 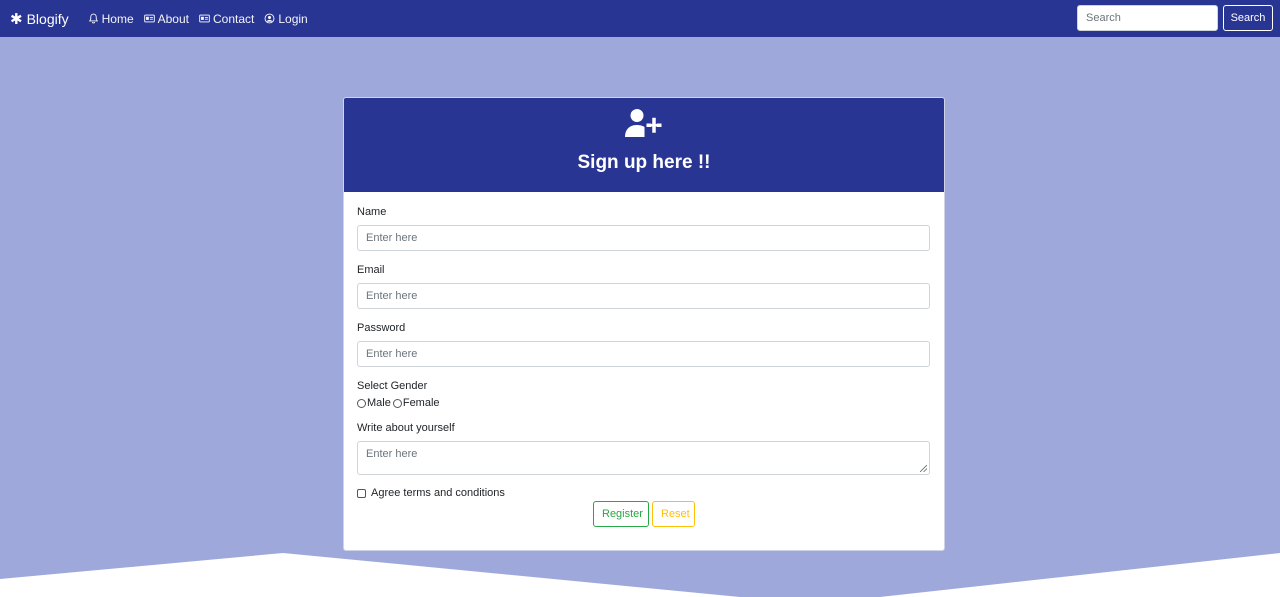 What do you see at coordinates (438, 493) in the screenshot?
I see `agree-label: Agree terms and conditions` at bounding box center [438, 493].